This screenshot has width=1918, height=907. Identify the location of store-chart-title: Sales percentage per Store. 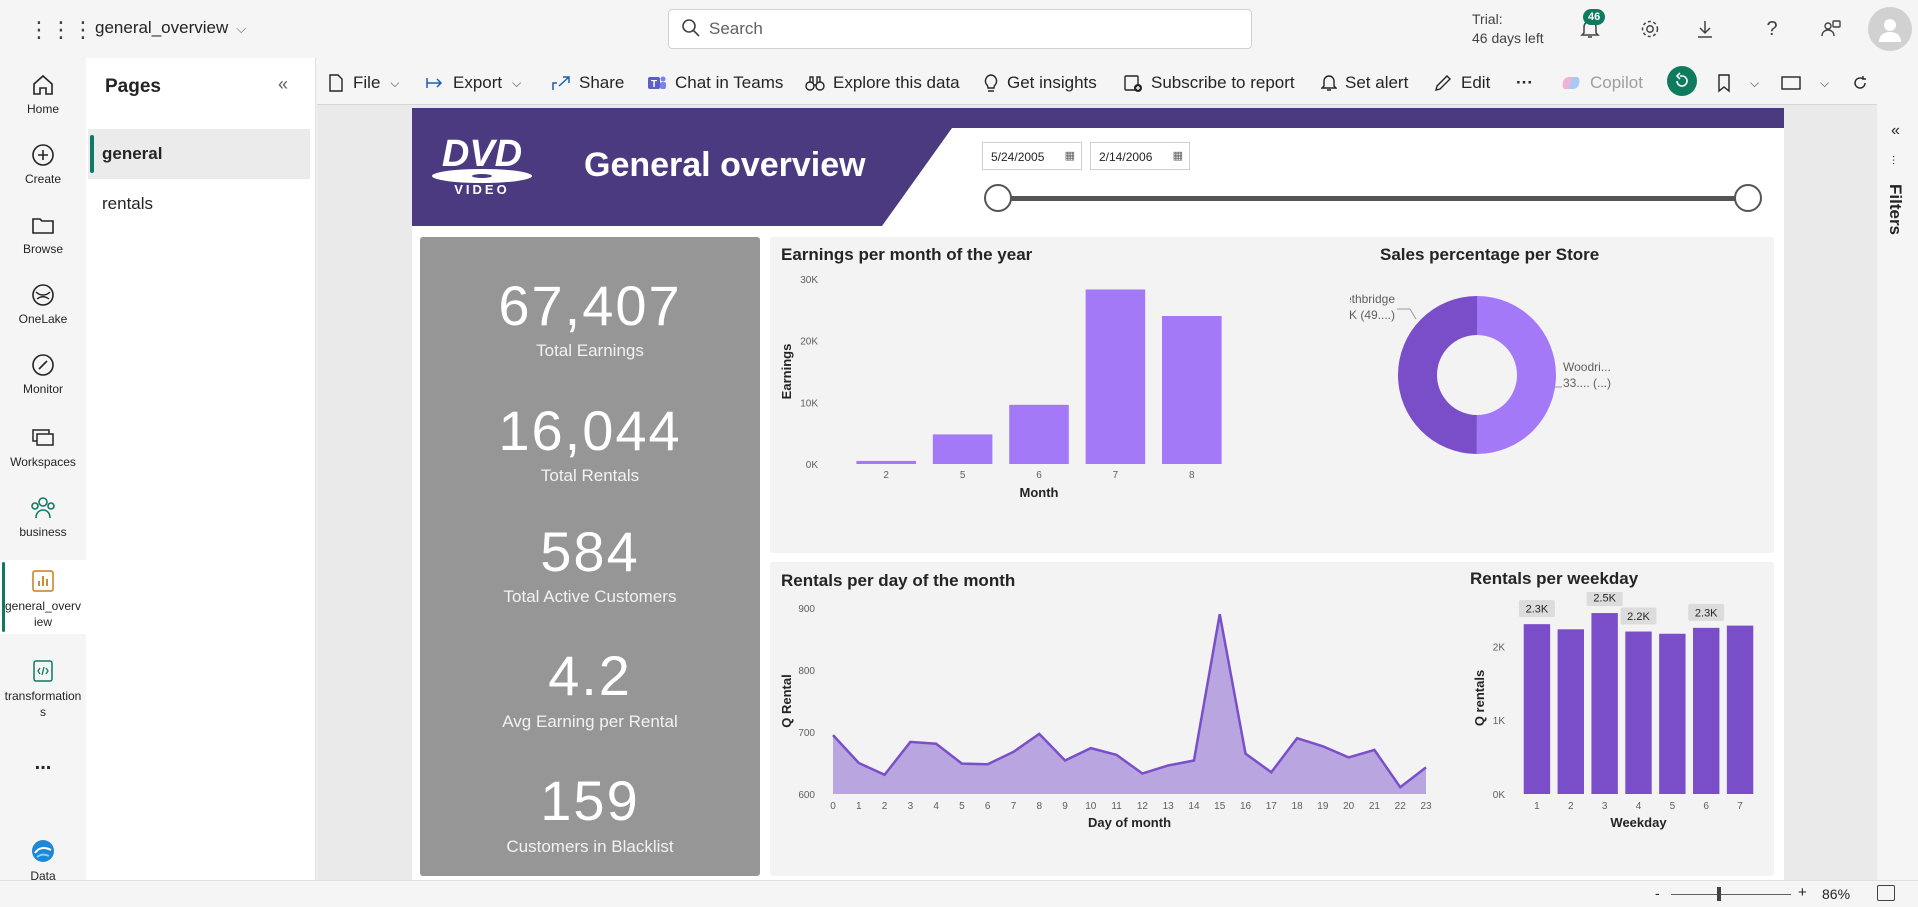
(1490, 254).